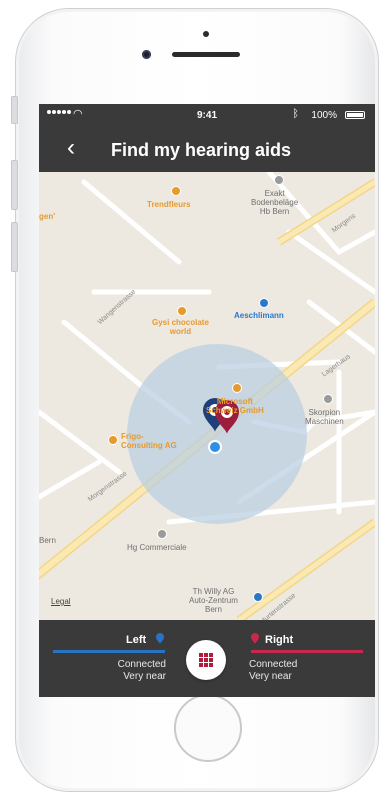  What do you see at coordinates (324, 115) in the screenshot?
I see `battery-percent: 100%` at bounding box center [324, 115].